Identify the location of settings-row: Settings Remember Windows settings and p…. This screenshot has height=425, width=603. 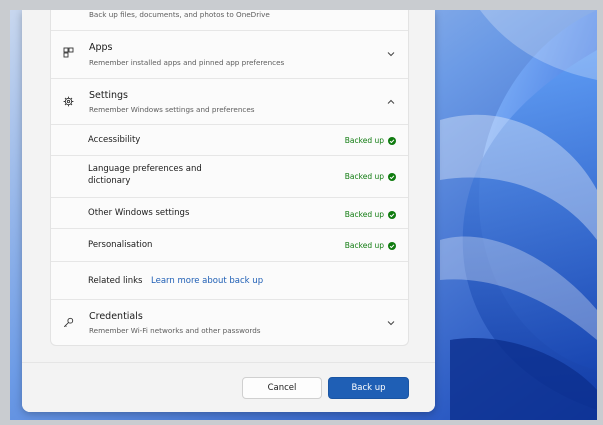
(229, 101).